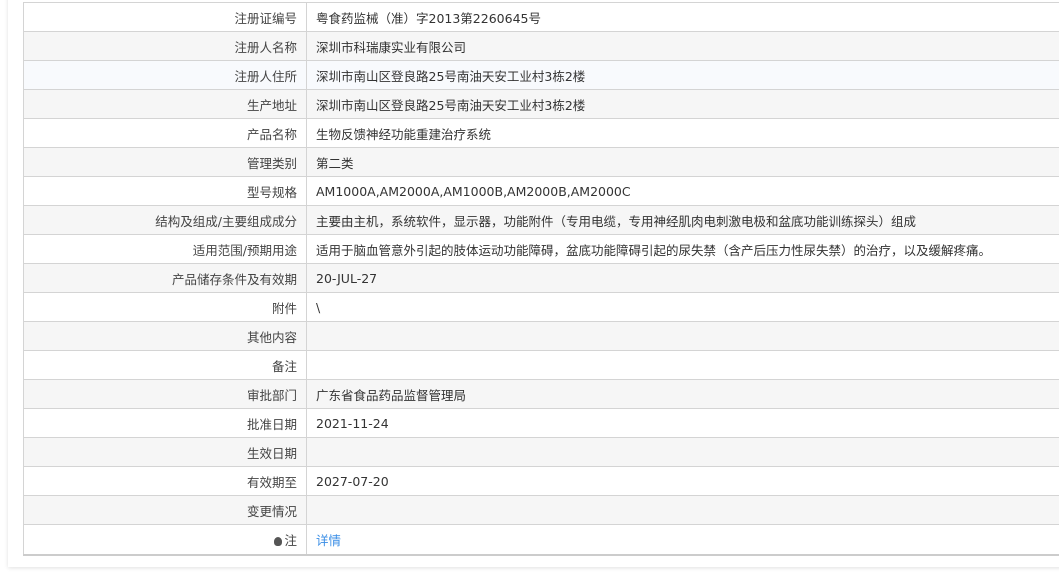  I want to click on field-label: 审批部门, so click(165, 394).